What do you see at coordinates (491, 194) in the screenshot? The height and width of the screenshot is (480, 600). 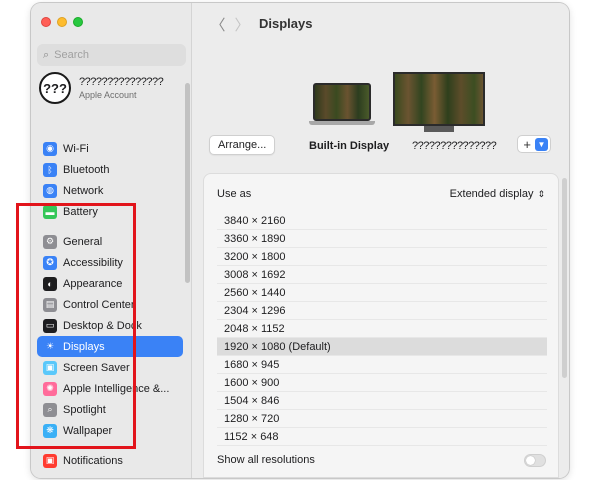 I see `use-as-value: Extended display` at bounding box center [491, 194].